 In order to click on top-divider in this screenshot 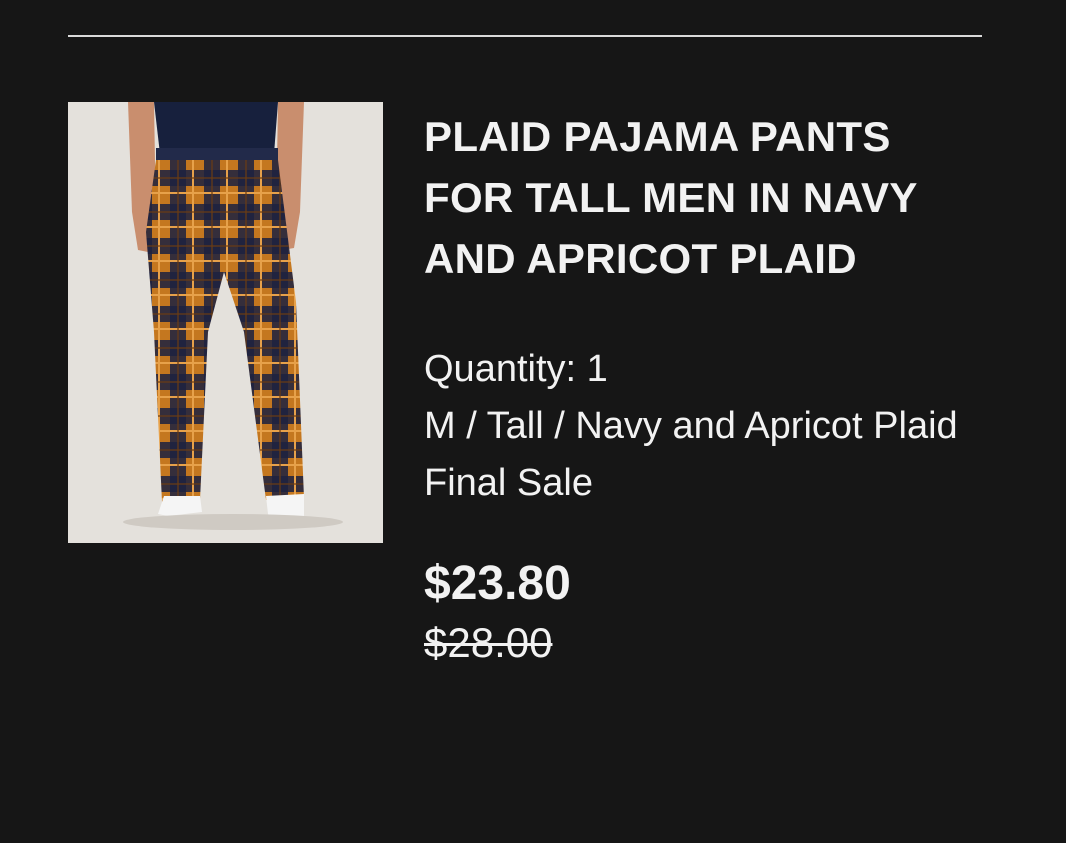, I will do `click(525, 36)`.